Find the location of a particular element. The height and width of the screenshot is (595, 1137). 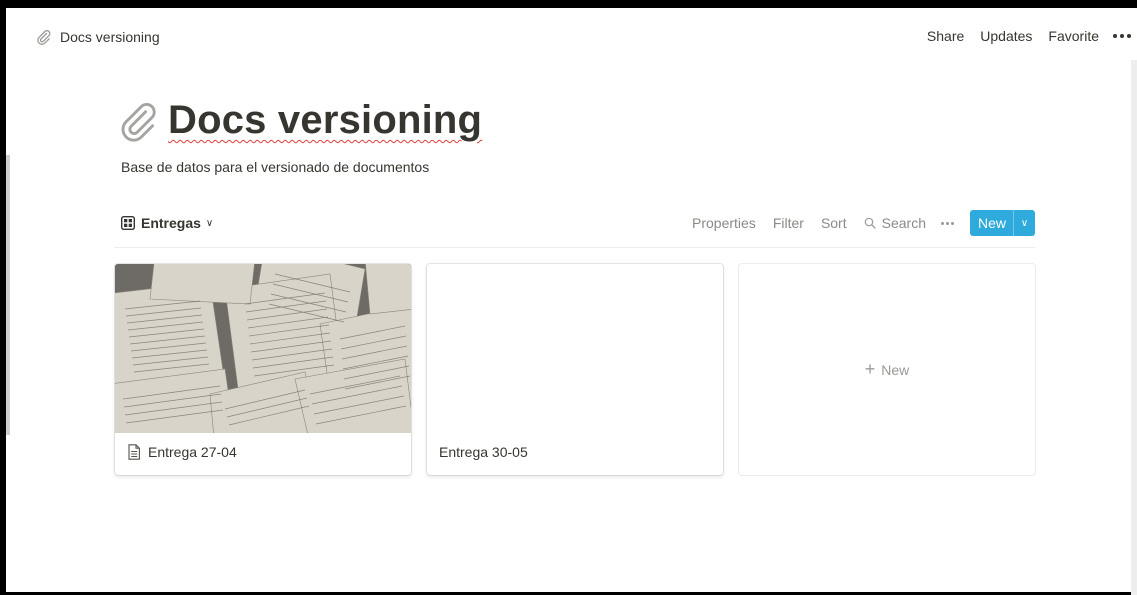

page-title: Docs versioning is located at coordinates (325, 120).